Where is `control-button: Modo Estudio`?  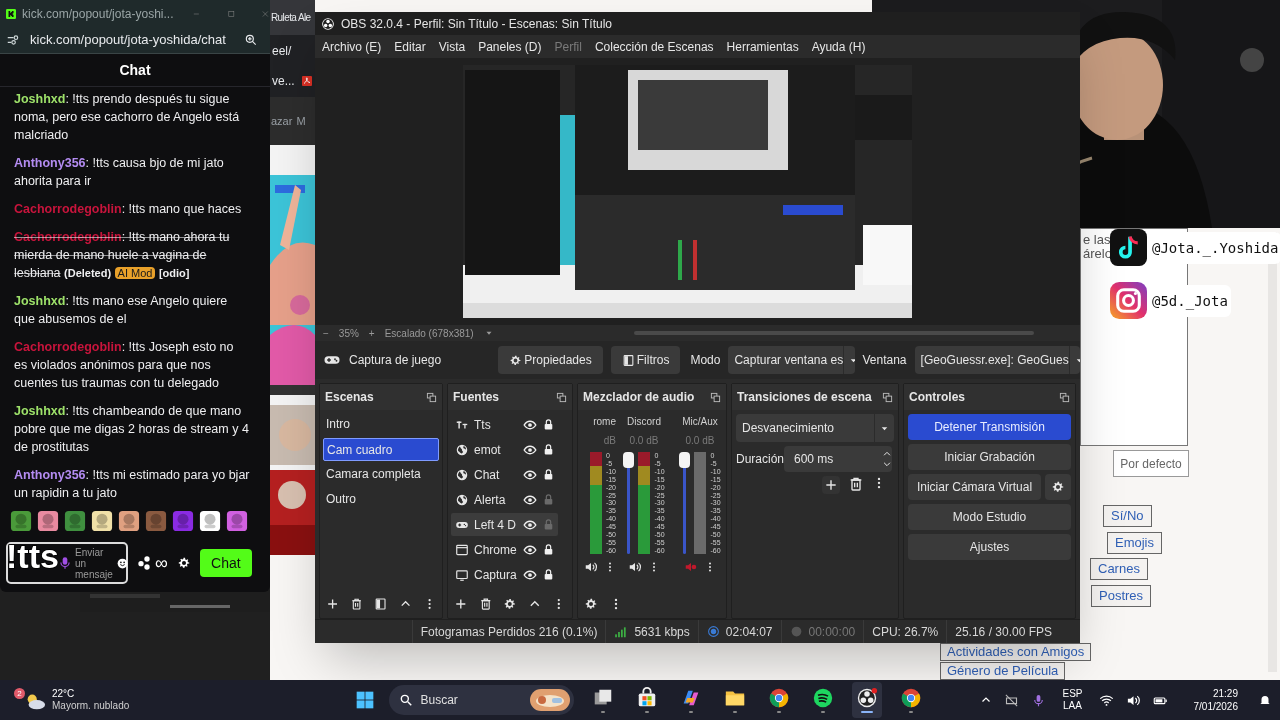 control-button: Modo Estudio is located at coordinates (989, 517).